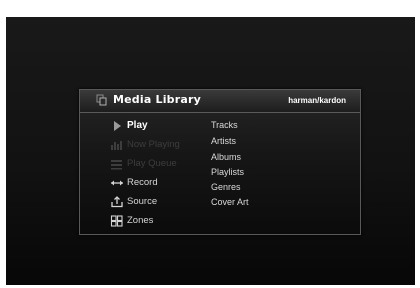  I want to click on submenu-item-genres: Genres, so click(226, 187).